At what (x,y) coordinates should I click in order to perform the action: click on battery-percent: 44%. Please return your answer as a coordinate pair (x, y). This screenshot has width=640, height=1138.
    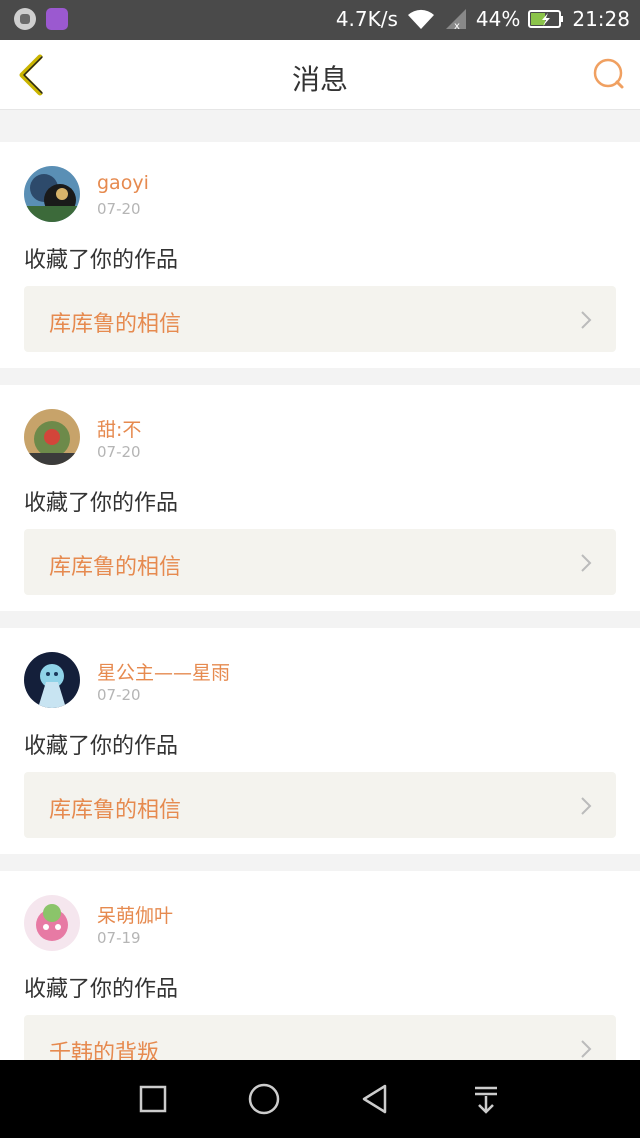
    Looking at the image, I should click on (498, 19).